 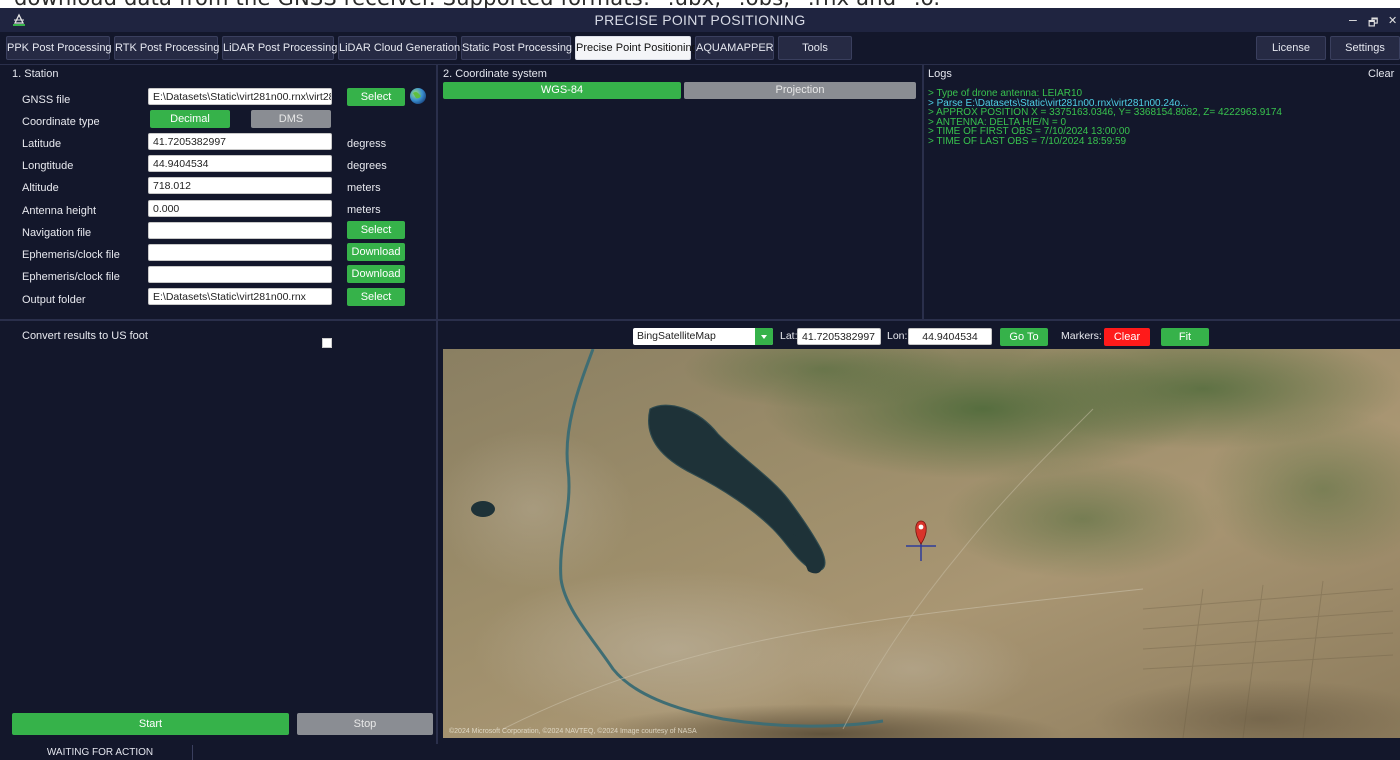 What do you see at coordinates (61, 122) in the screenshot?
I see `coordinate-type-label: Coordinate type` at bounding box center [61, 122].